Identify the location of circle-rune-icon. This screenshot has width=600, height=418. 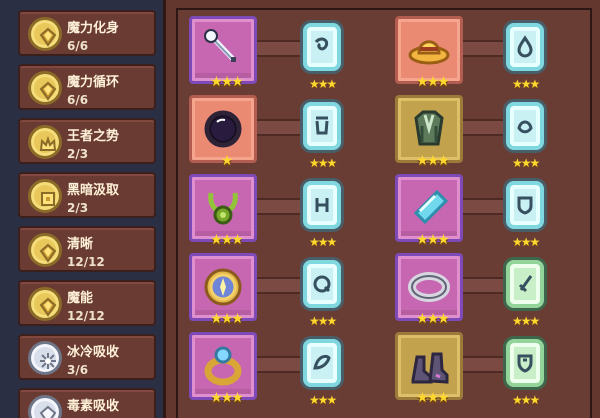
(322, 284).